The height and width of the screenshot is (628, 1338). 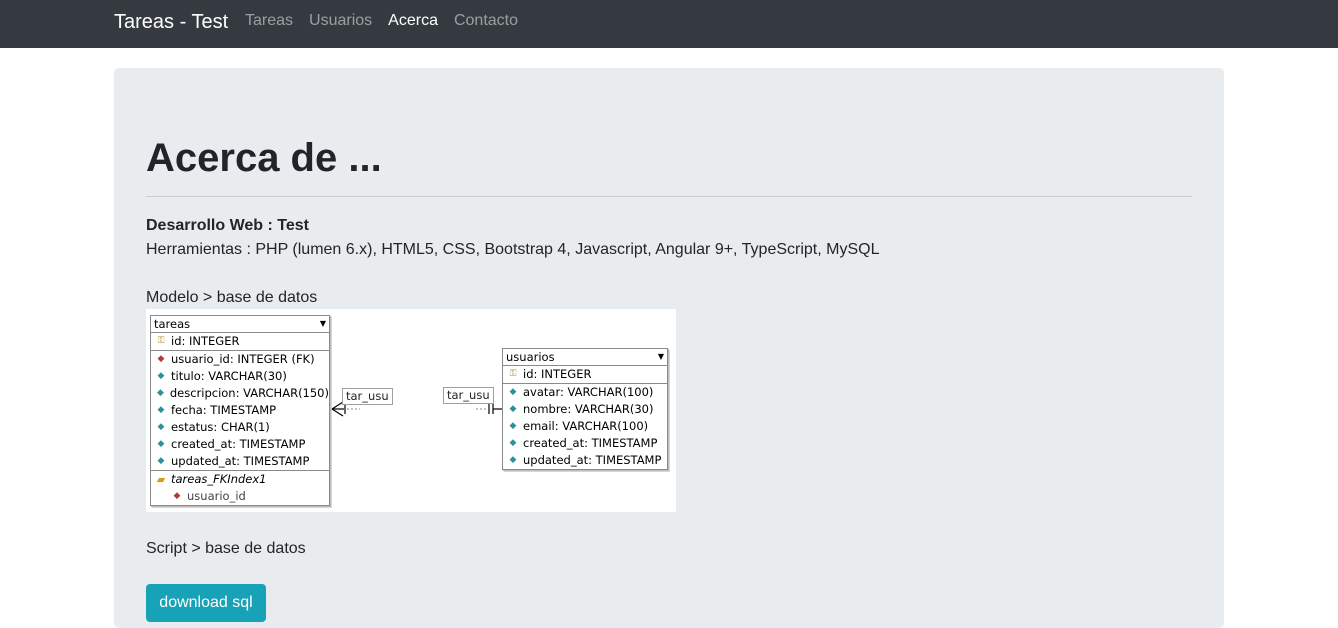 What do you see at coordinates (171, 22) in the screenshot?
I see `navbar-brand: Tareas - Test` at bounding box center [171, 22].